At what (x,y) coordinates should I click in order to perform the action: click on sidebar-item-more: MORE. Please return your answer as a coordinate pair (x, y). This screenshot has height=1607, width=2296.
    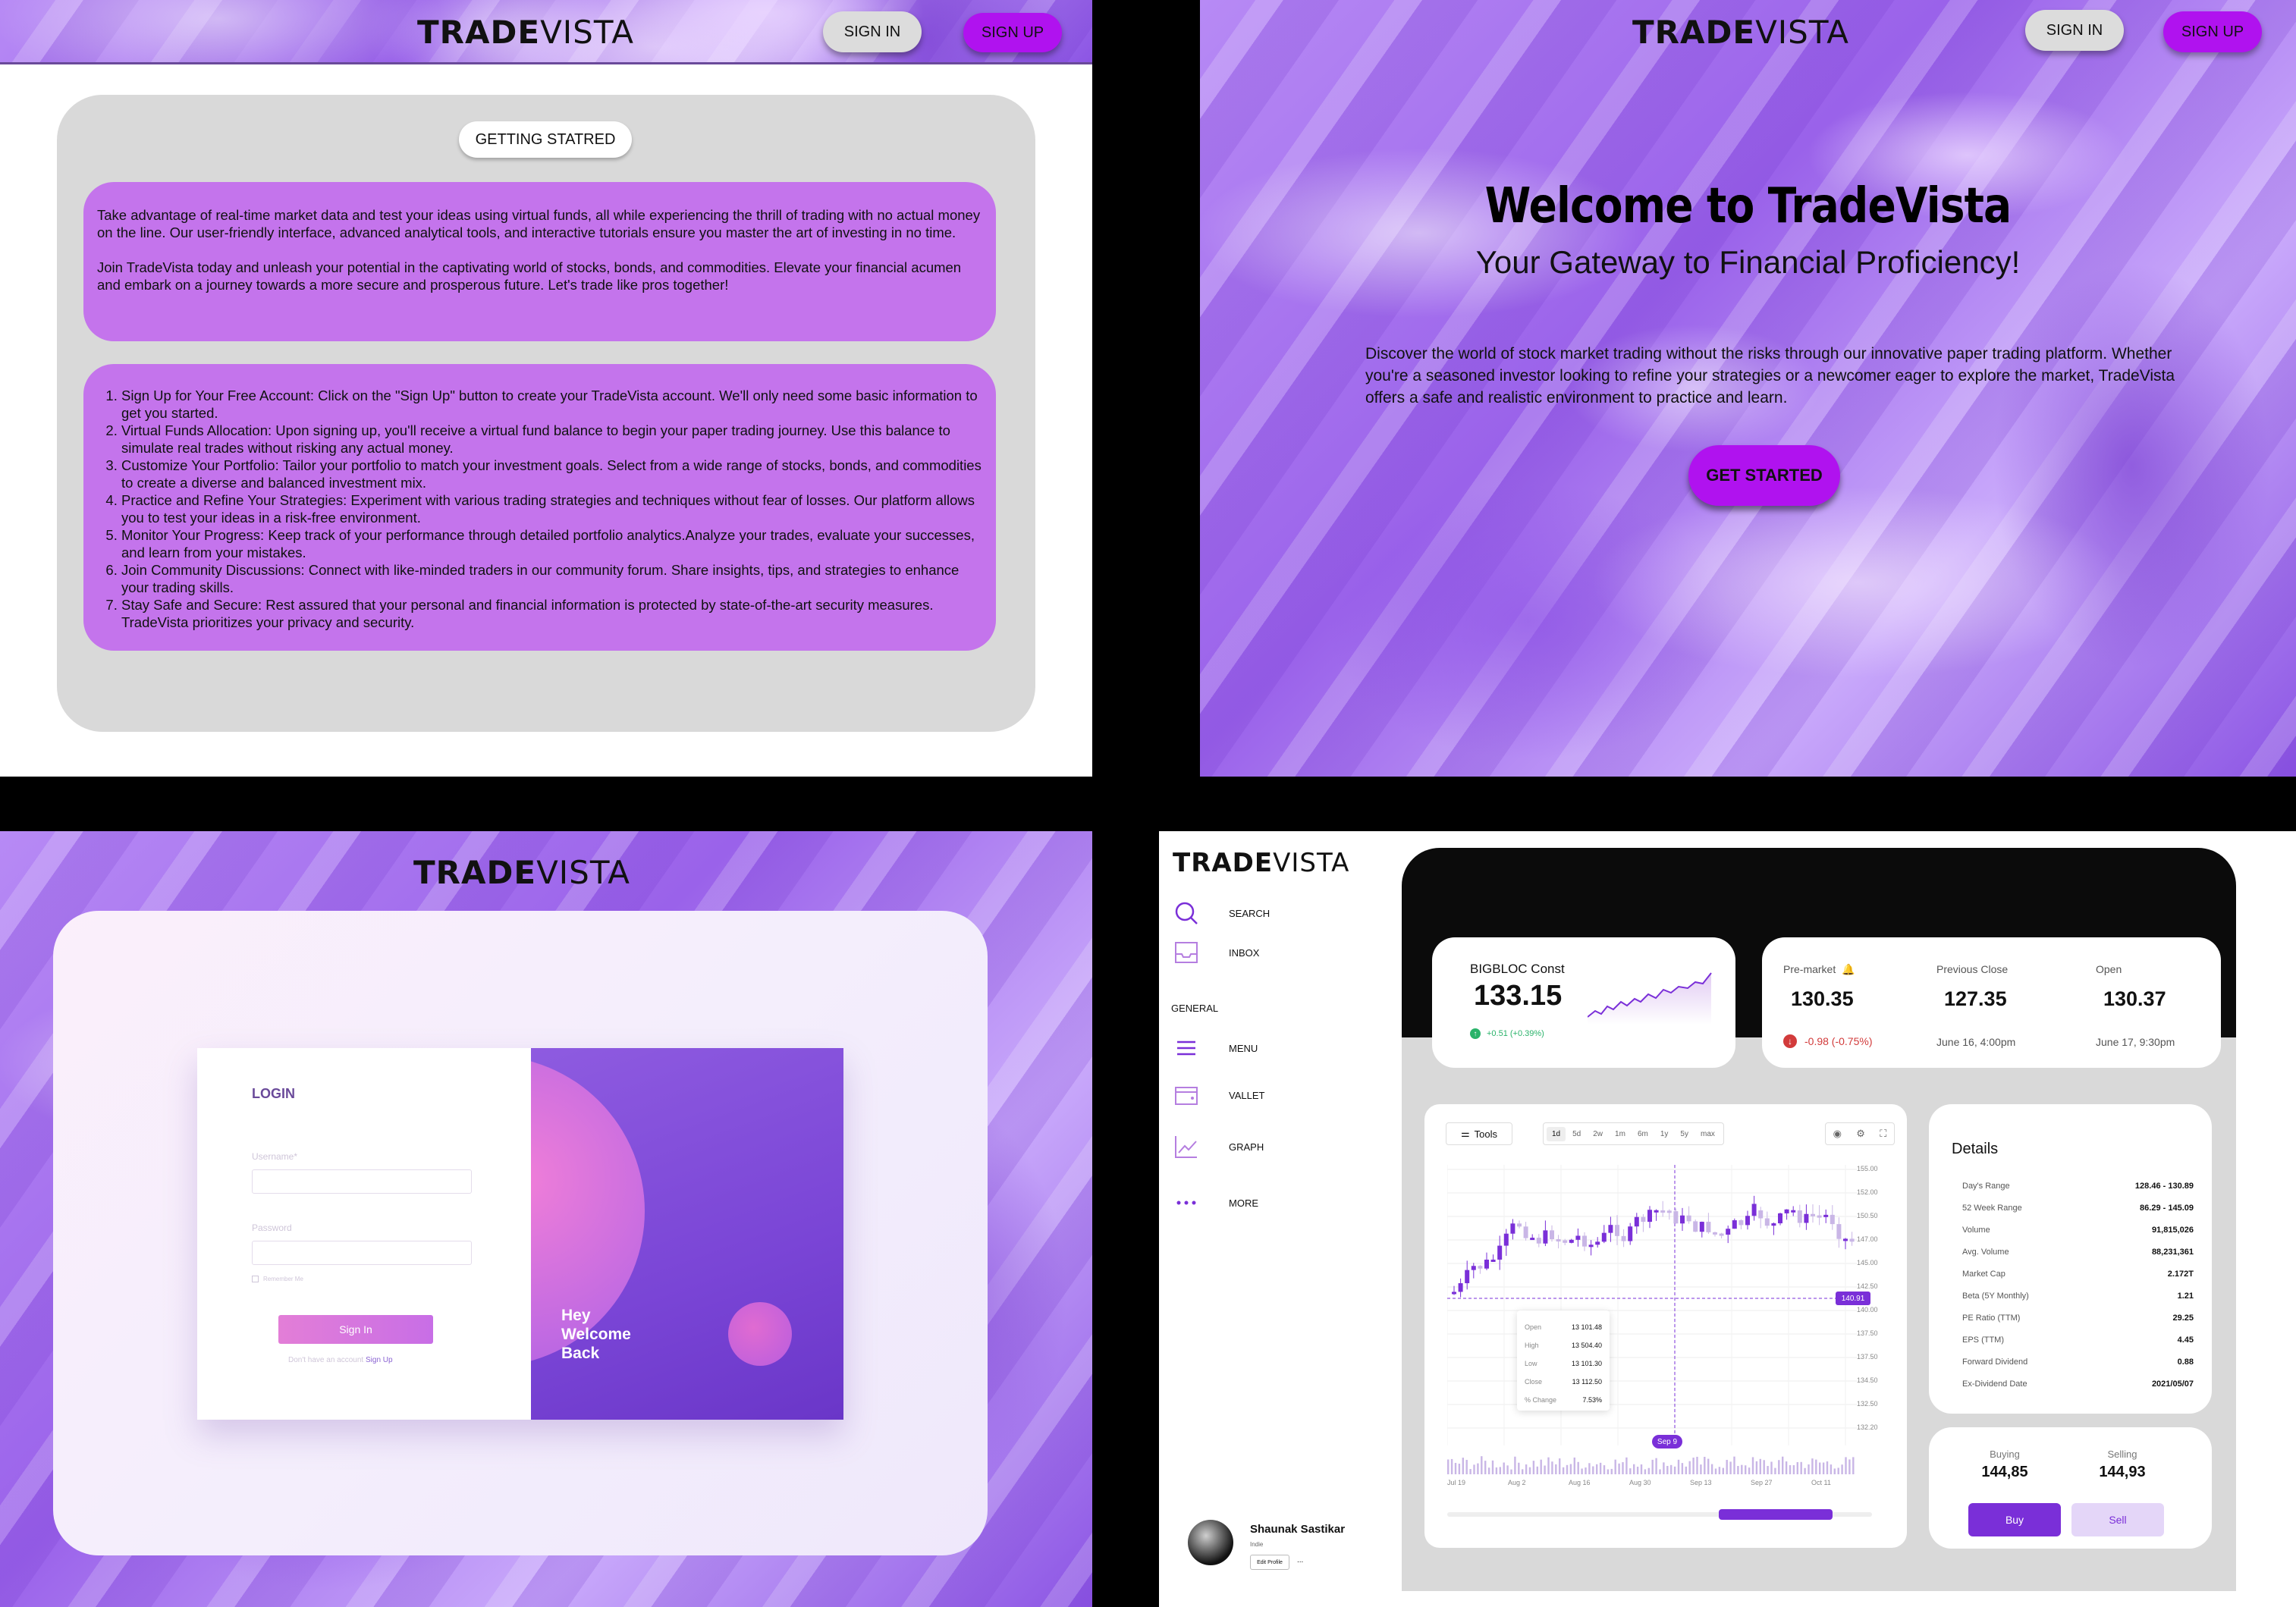
    Looking at the image, I should click on (1216, 1203).